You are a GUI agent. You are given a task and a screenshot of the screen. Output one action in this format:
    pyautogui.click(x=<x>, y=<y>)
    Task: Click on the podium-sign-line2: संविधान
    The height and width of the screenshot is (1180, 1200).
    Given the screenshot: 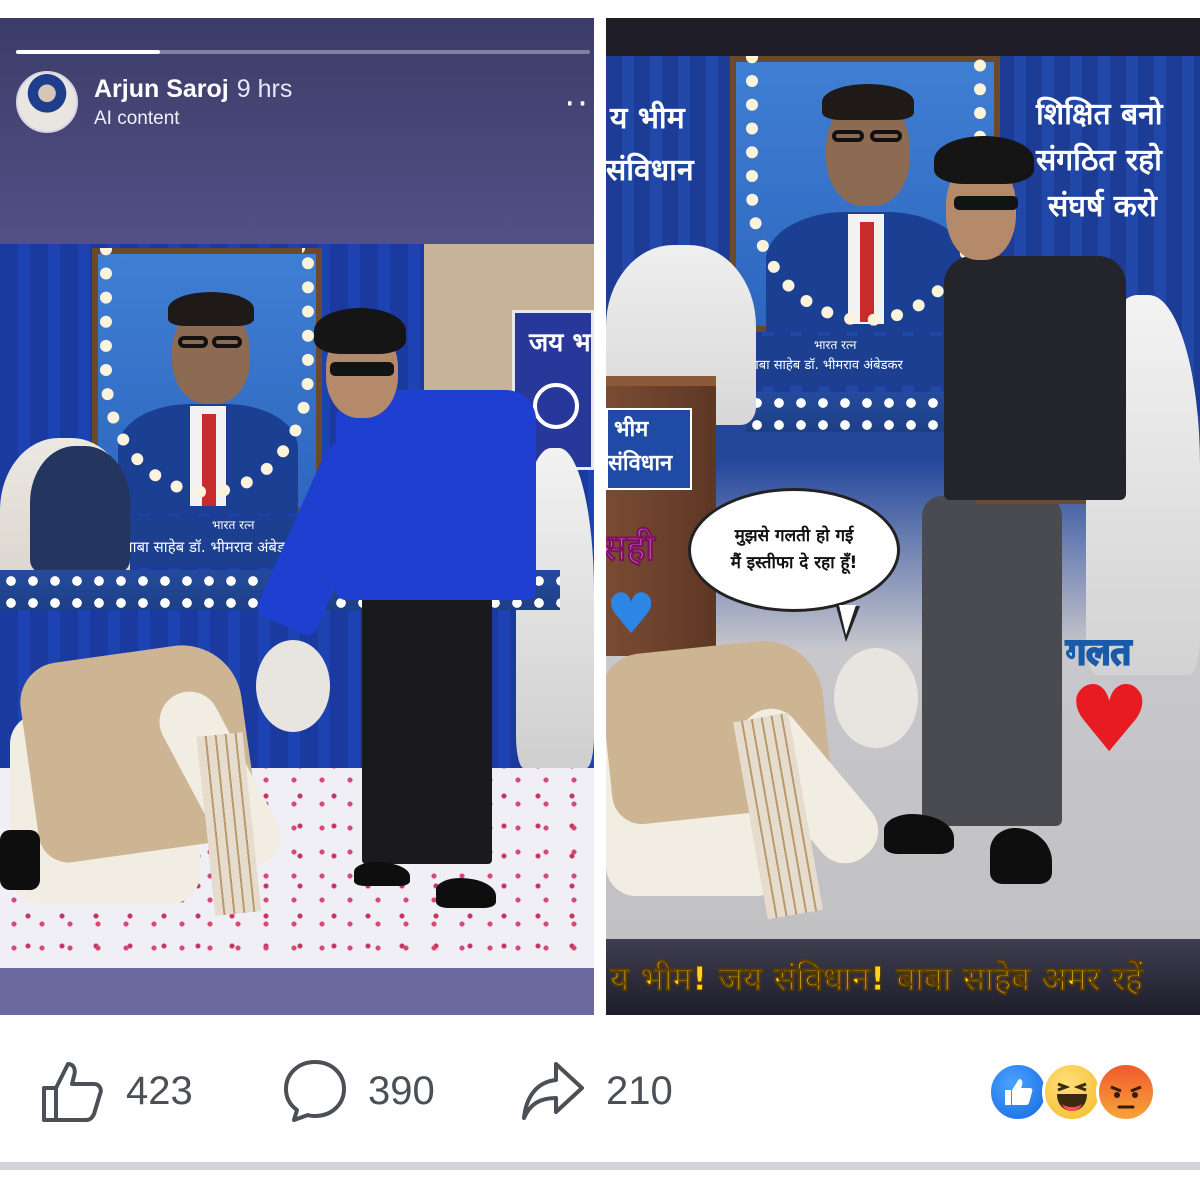 What is the action you would take?
    pyautogui.click(x=640, y=463)
    